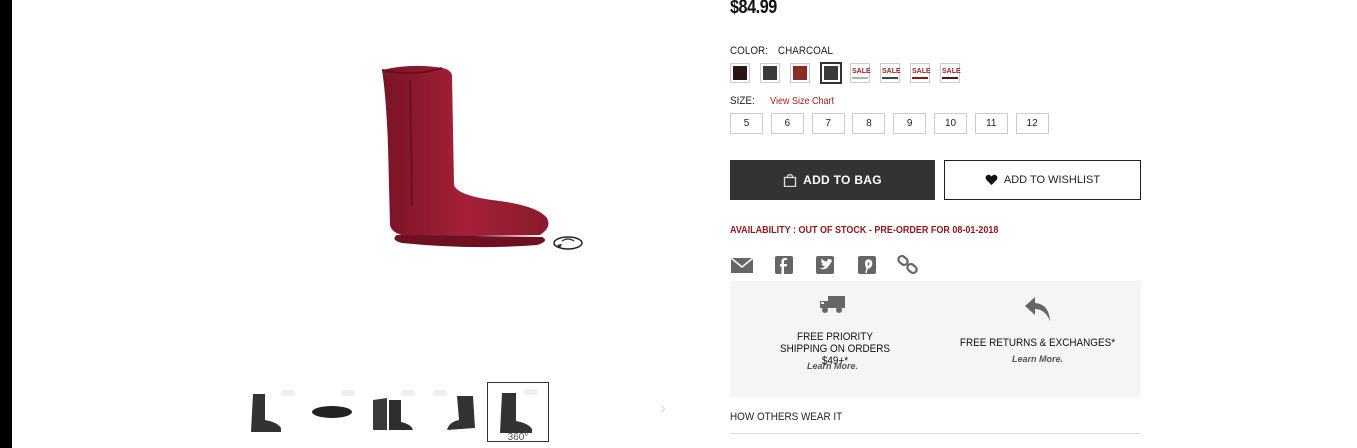 This screenshot has height=448, width=1357. Describe the element at coordinates (742, 101) in the screenshot. I see `size-label: SIZE:` at that location.